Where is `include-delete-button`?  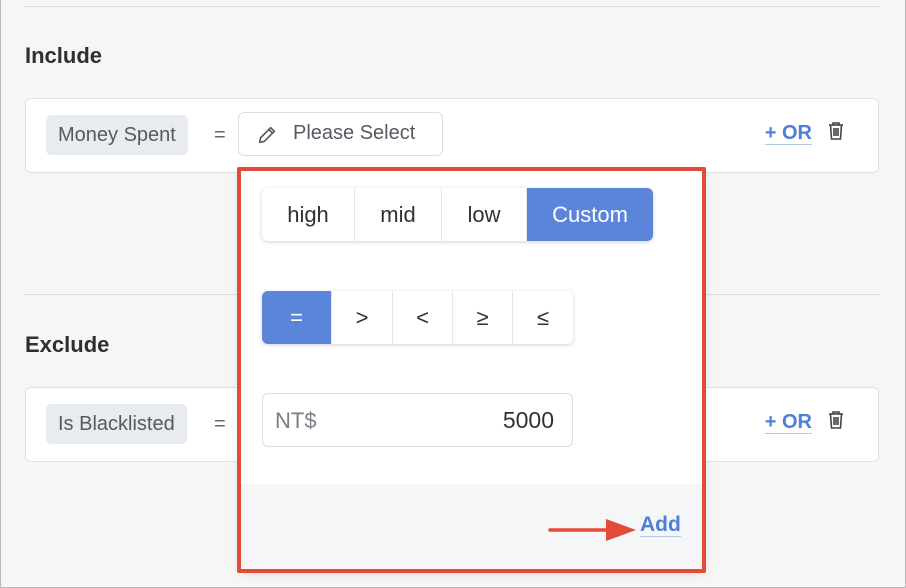
include-delete-button is located at coordinates (836, 133).